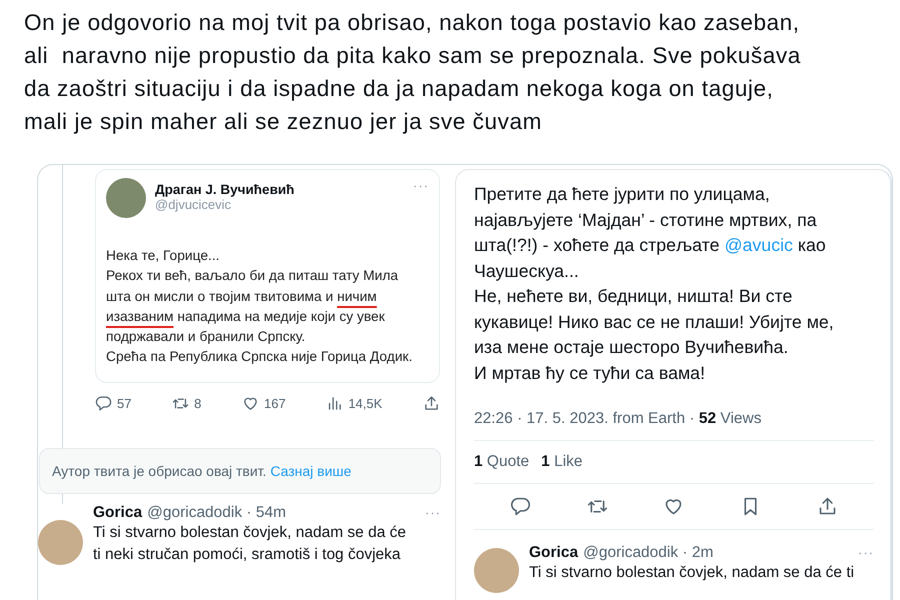 The height and width of the screenshot is (600, 900). Describe the element at coordinates (692, 573) in the screenshot. I see `reply-text: Ti si stvarno bolestan čovjek, nadam se da će ti` at that location.